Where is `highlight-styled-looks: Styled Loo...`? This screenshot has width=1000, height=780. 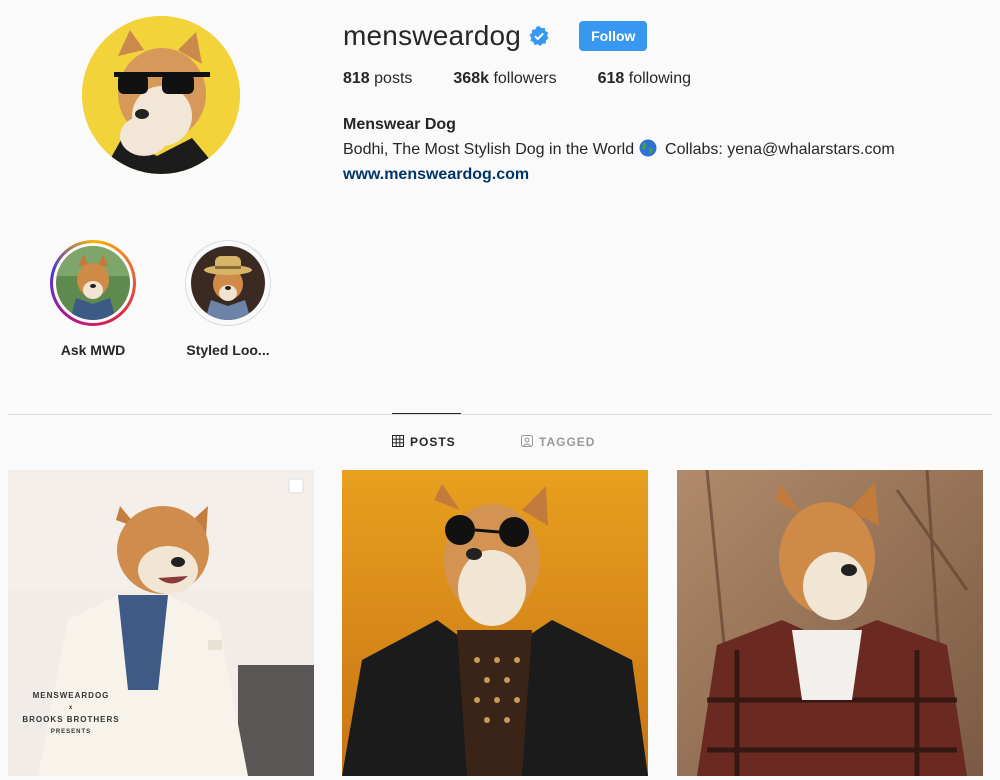
highlight-styled-looks: Styled Loo... is located at coordinates (228, 299).